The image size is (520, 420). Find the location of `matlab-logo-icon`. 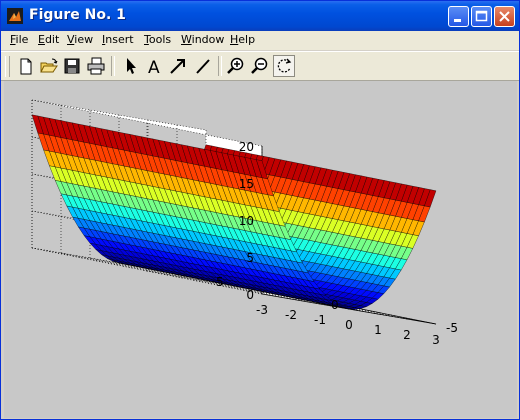

matlab-logo-icon is located at coordinates (15, 16).